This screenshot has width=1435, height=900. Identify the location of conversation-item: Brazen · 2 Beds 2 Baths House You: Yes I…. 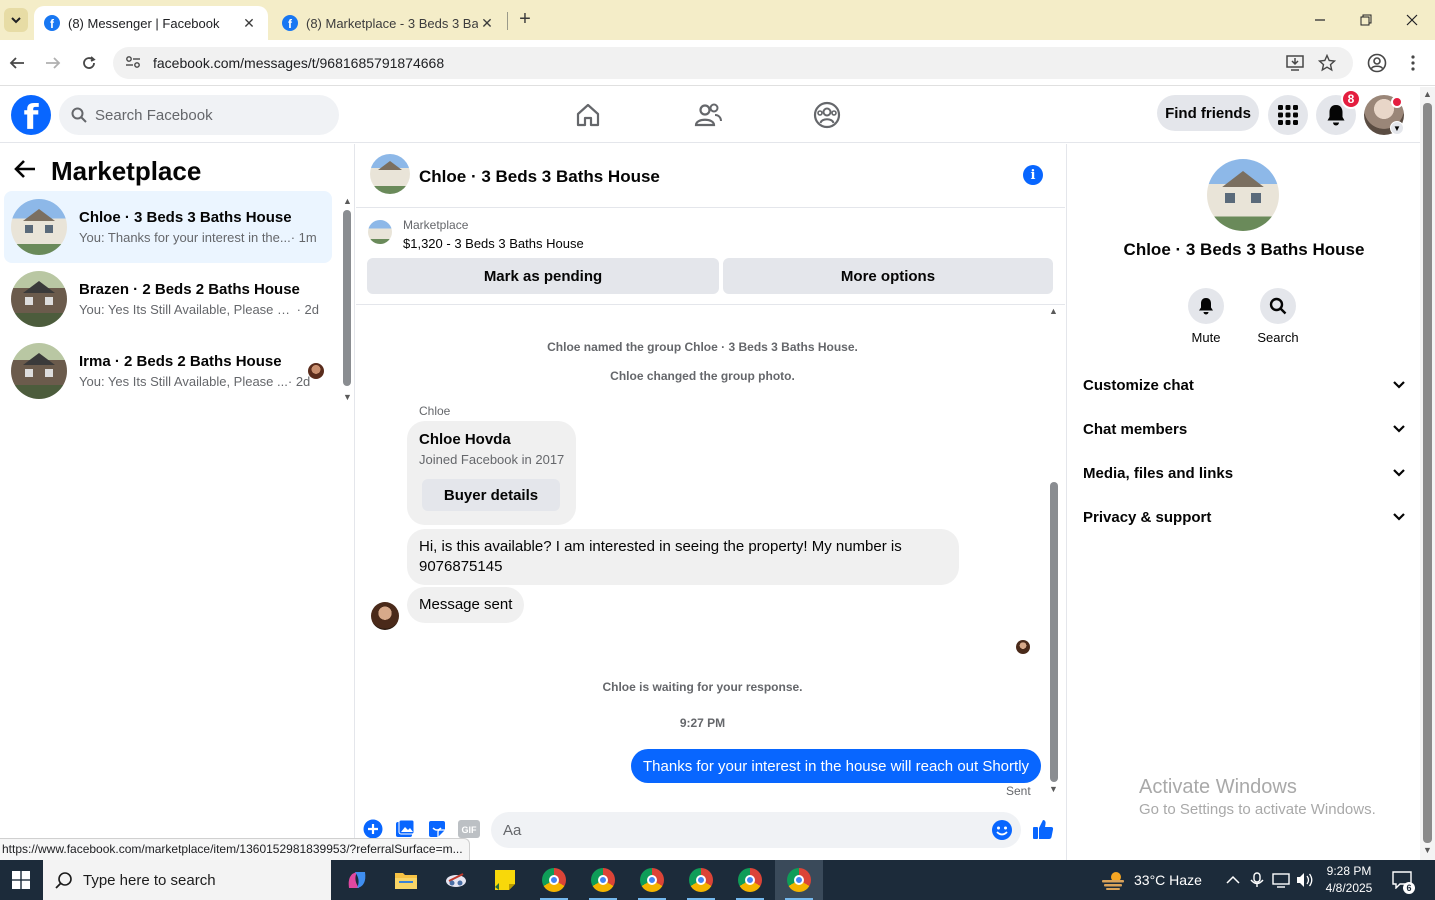
(168, 299).